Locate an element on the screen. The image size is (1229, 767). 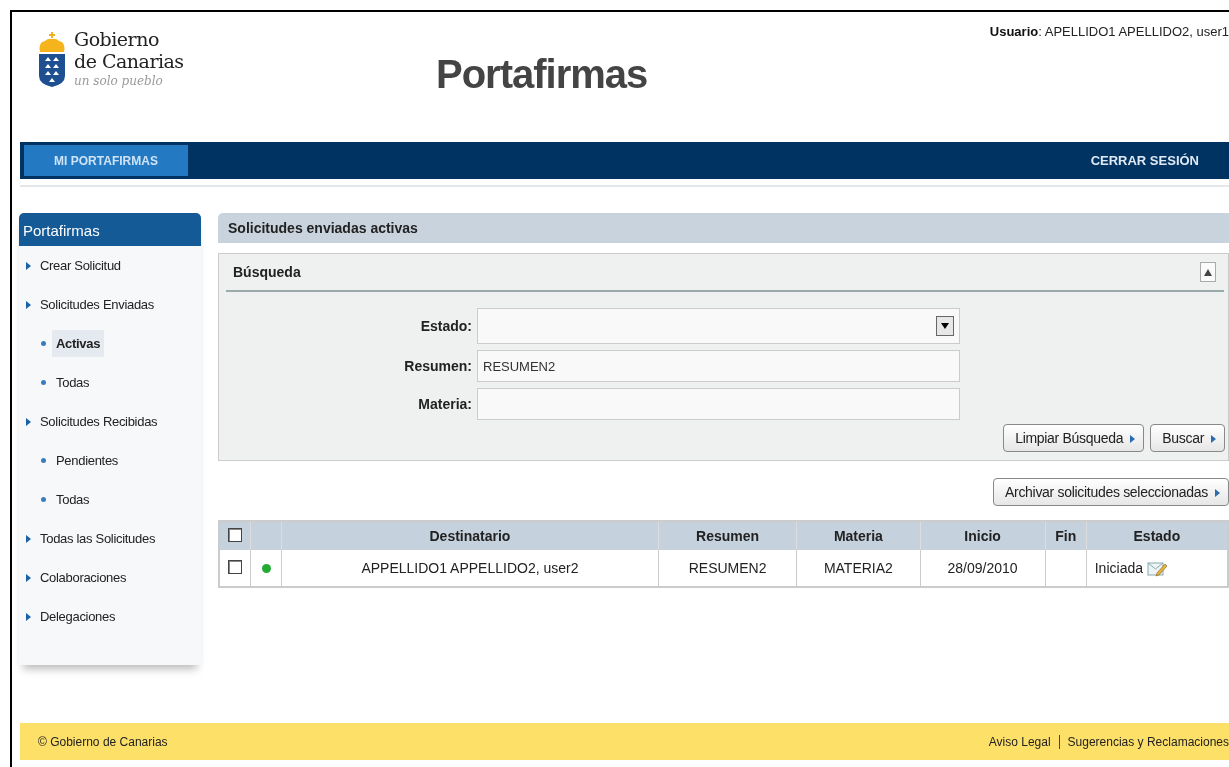
column-header: Inicio is located at coordinates (983, 535).